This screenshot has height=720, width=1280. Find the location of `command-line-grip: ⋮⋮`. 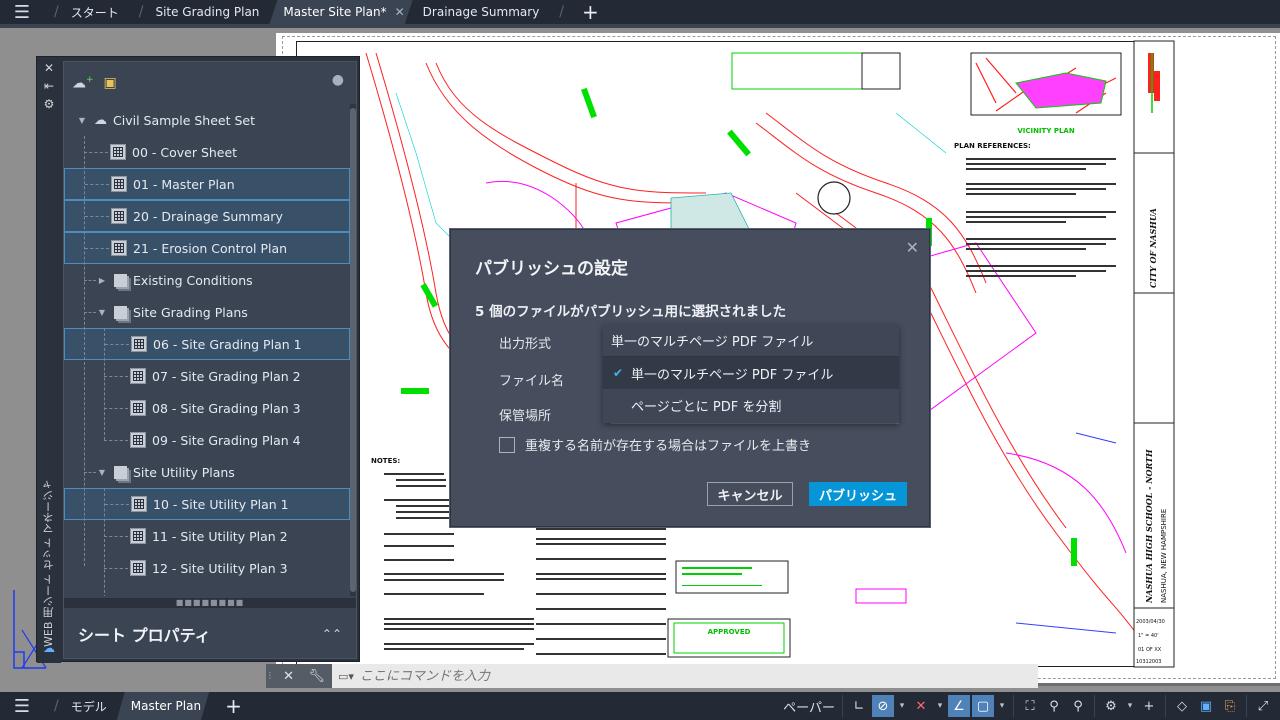

command-line-grip: ⋮⋮ is located at coordinates (274, 676).